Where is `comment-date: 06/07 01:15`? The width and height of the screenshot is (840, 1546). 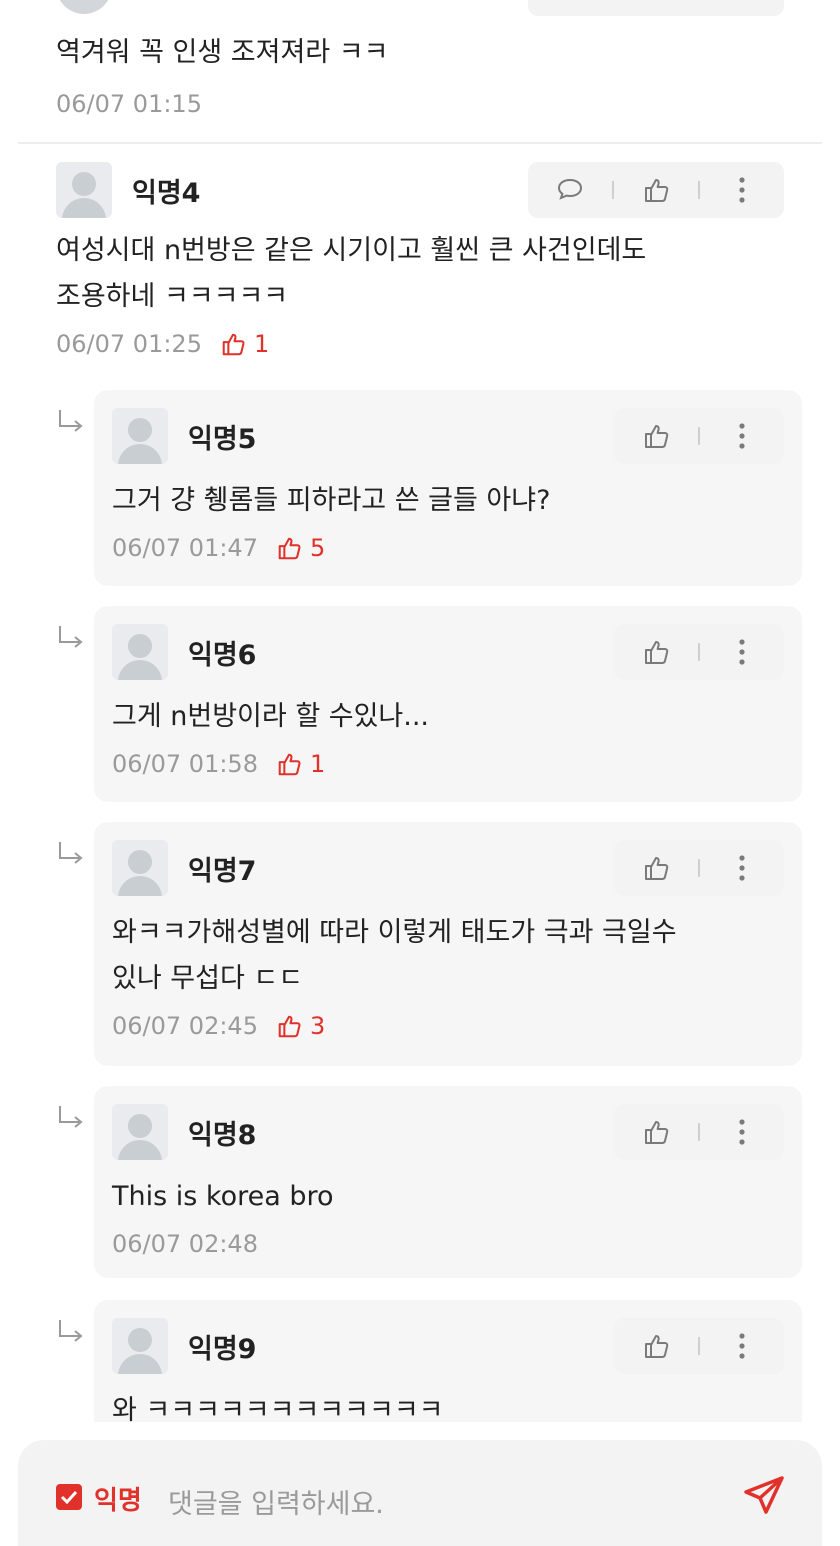
comment-date: 06/07 01:15 is located at coordinates (129, 104).